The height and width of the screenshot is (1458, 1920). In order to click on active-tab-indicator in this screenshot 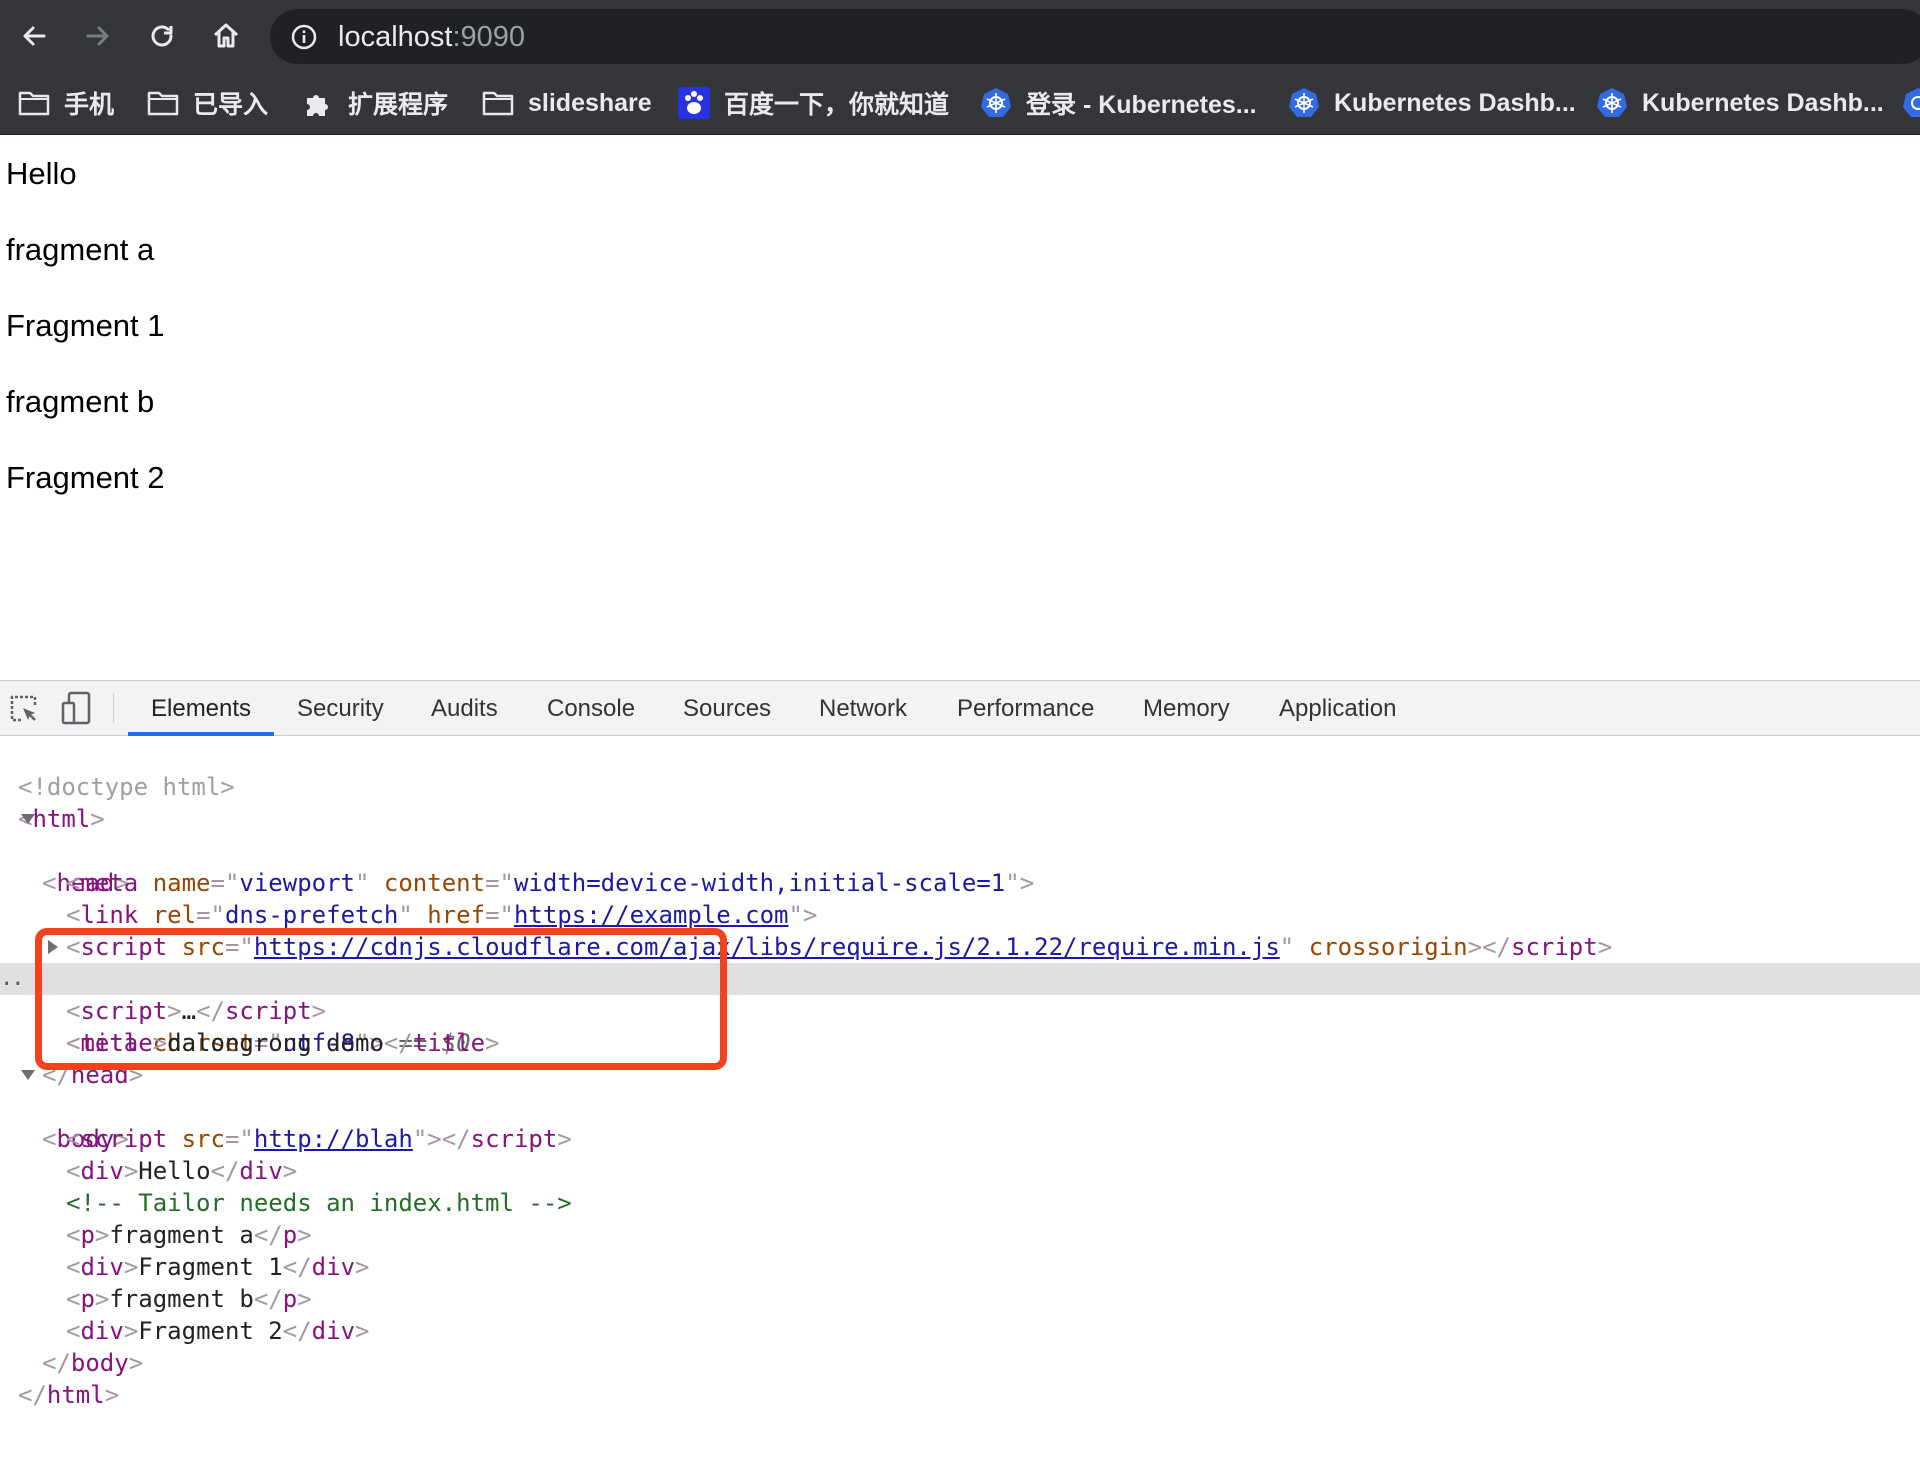, I will do `click(201, 734)`.